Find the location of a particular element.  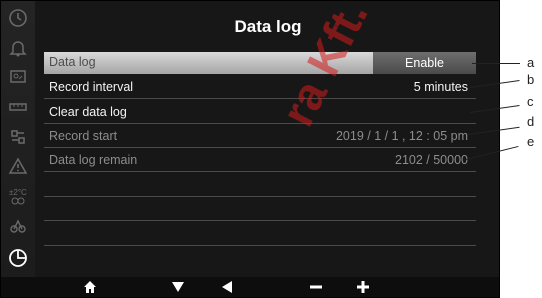

data-log-remain-value: 2102 / 50000 is located at coordinates (431, 160).